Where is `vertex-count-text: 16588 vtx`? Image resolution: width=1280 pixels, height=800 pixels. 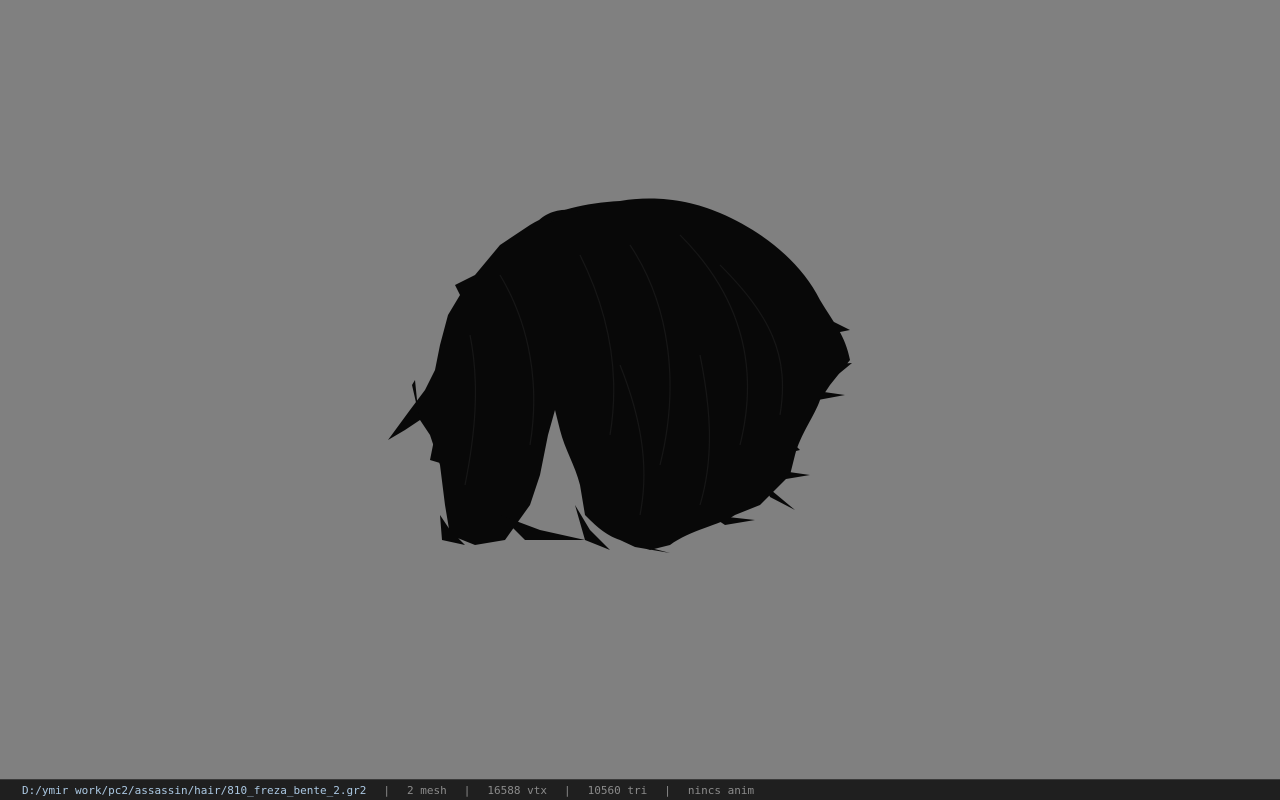 vertex-count-text: 16588 vtx is located at coordinates (517, 790).